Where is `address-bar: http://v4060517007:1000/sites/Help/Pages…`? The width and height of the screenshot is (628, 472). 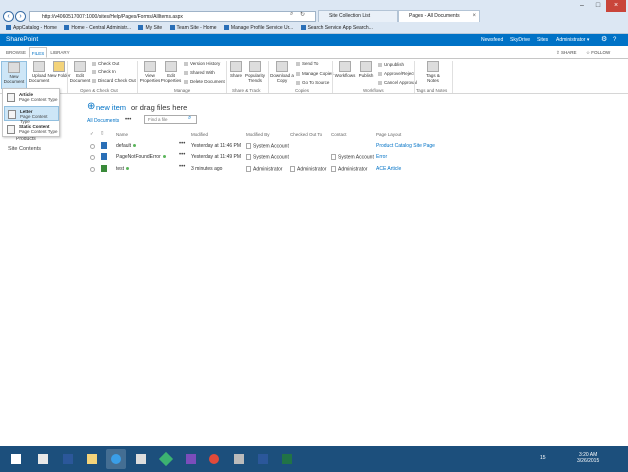 address-bar: http://v4060517007:1000/sites/Help/Pages… is located at coordinates (172, 16).